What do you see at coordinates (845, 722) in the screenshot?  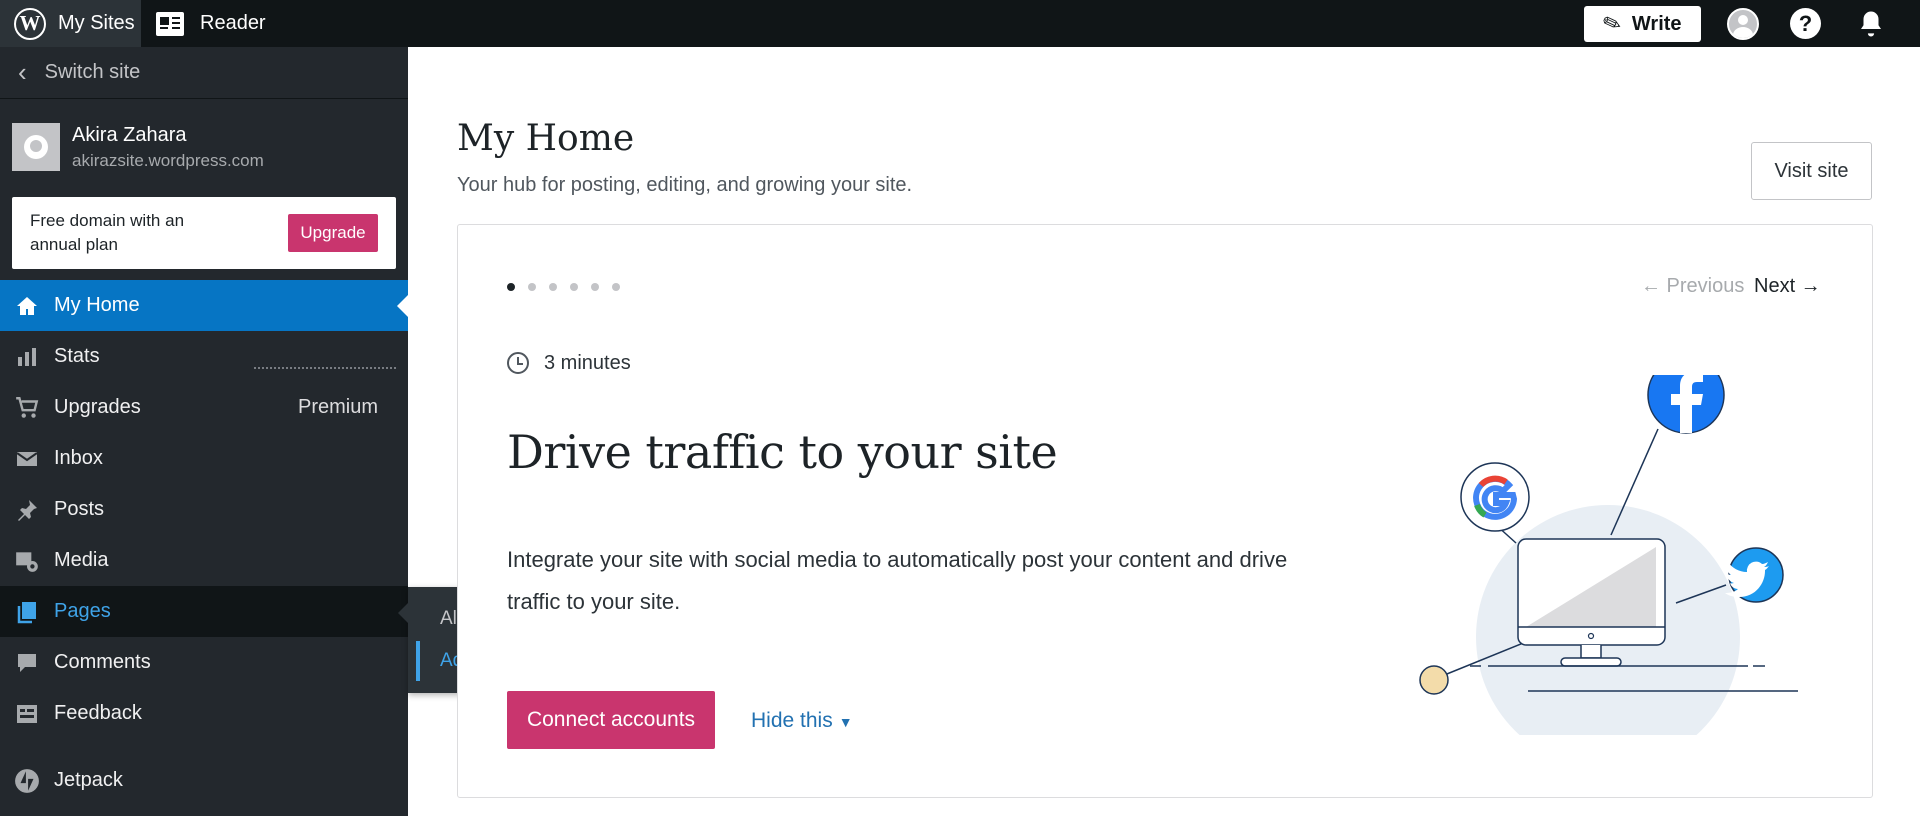 I see `caret-down-icon: ▼` at bounding box center [845, 722].